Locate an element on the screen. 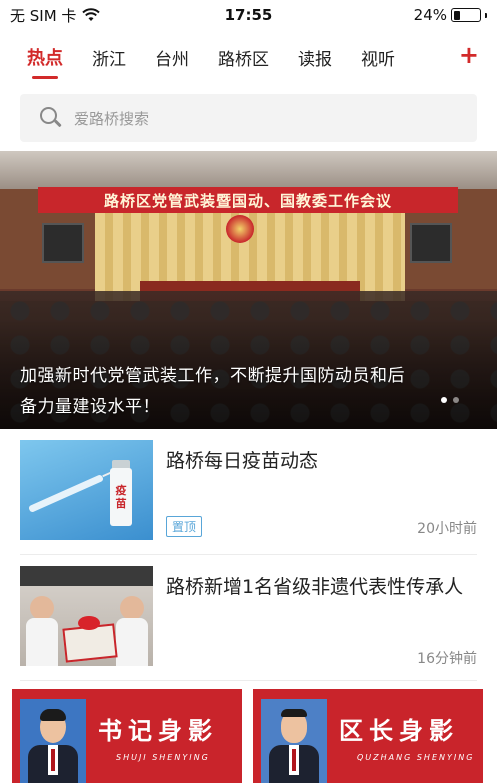  flower-icon is located at coordinates (89, 623).